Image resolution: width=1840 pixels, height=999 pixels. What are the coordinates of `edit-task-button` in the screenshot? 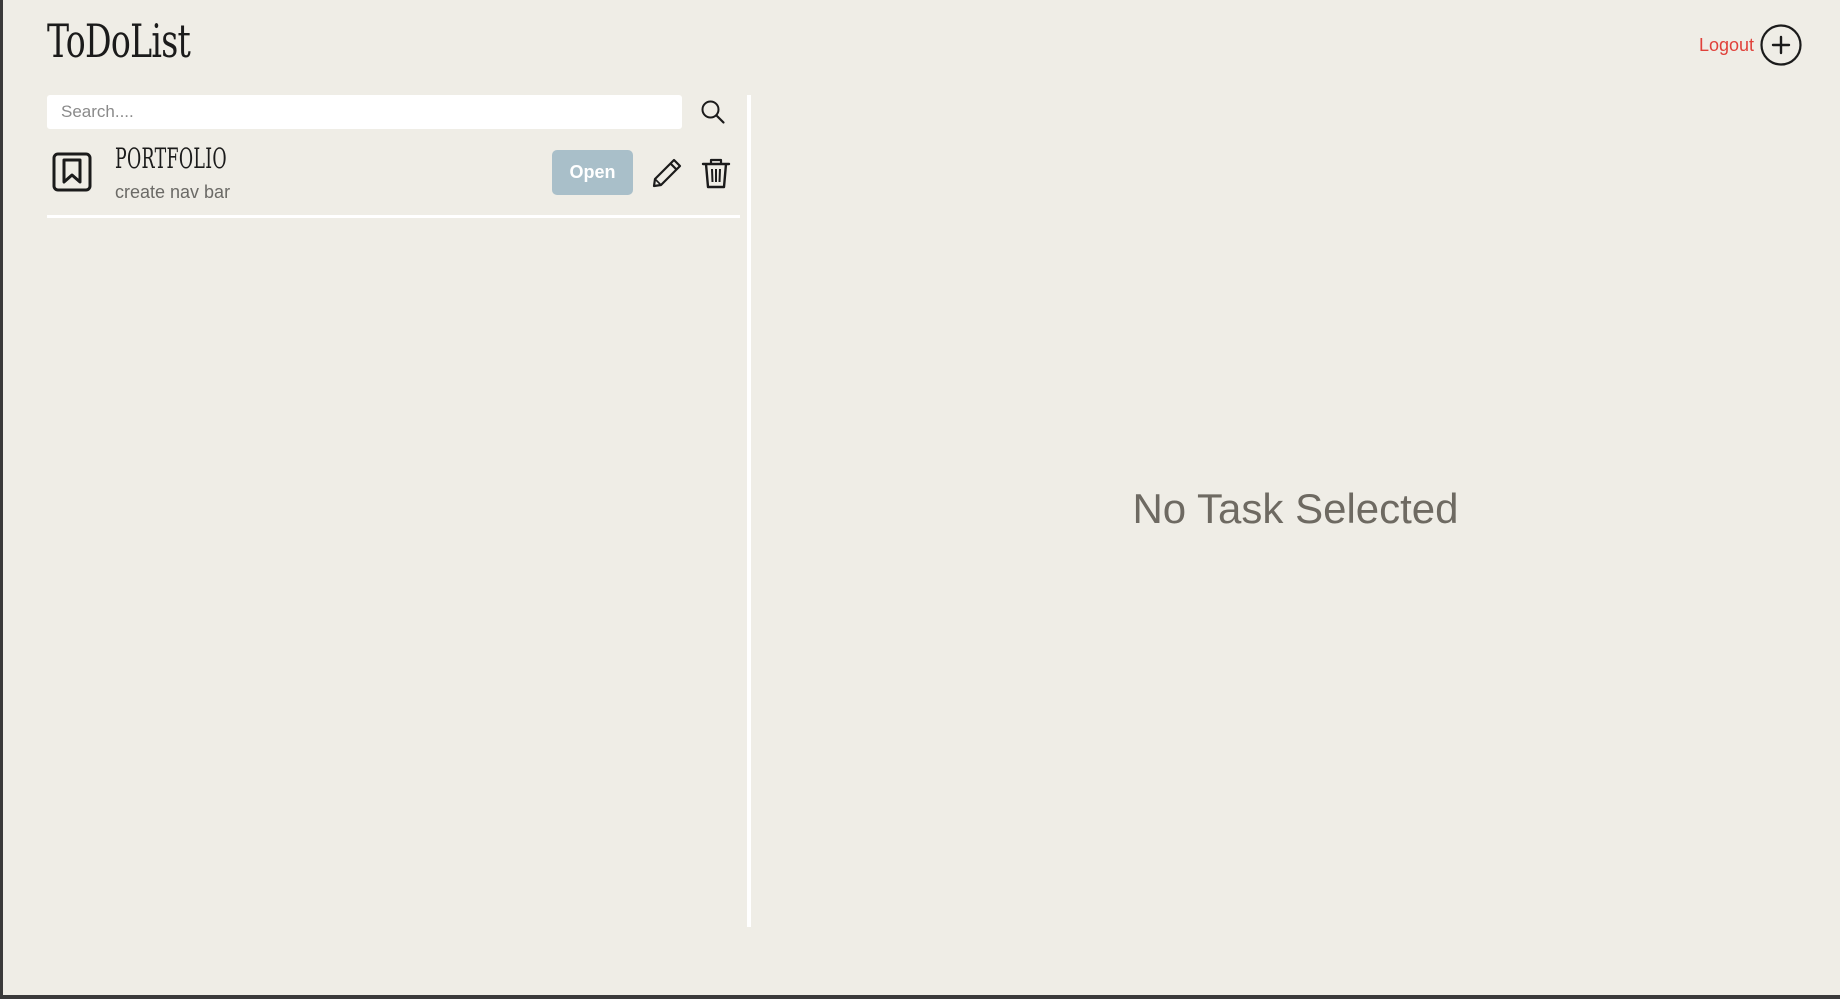 It's located at (667, 173).